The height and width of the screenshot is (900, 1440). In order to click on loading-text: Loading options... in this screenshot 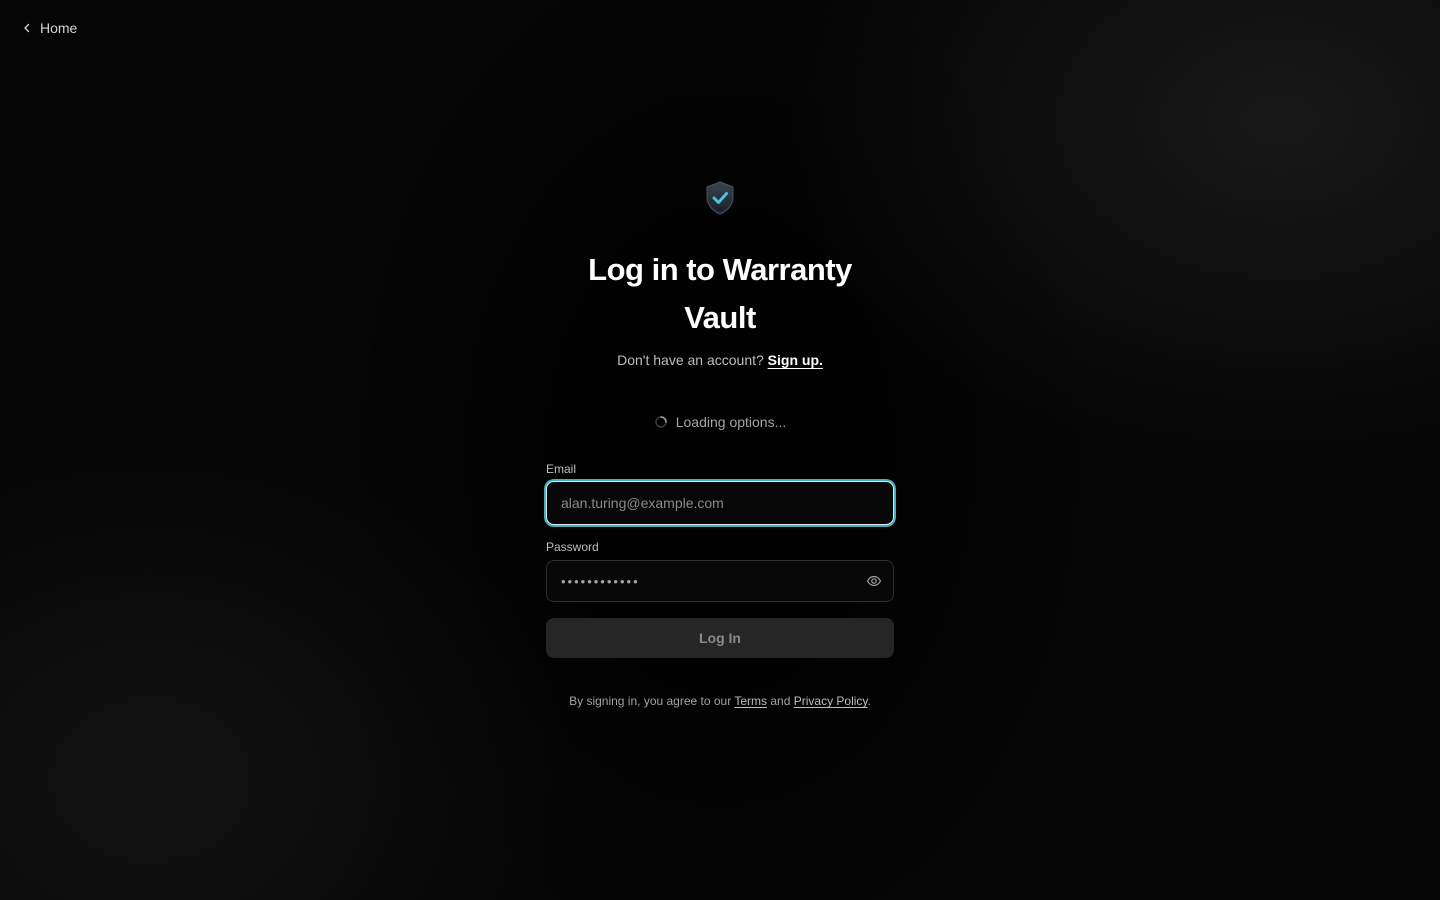, I will do `click(731, 422)`.